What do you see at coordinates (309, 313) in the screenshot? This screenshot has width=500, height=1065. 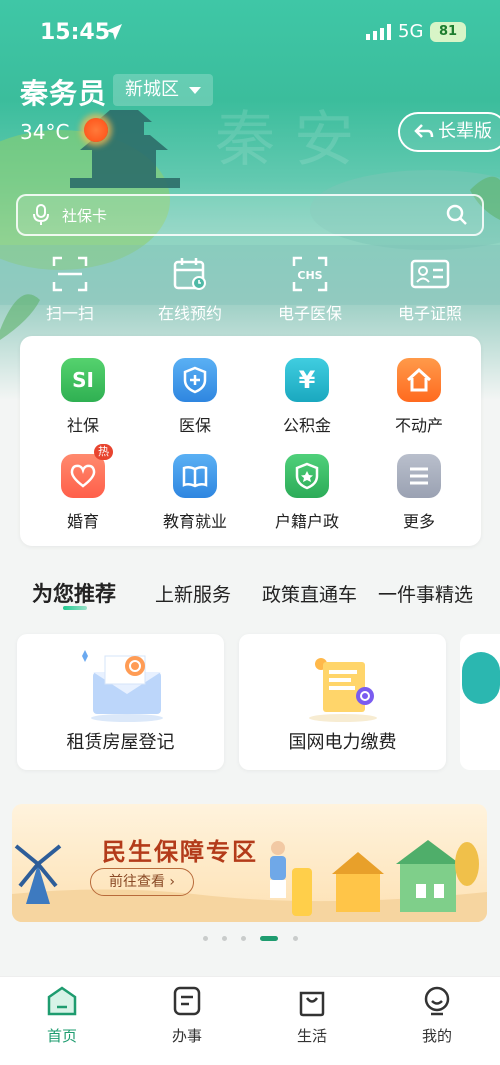 I see `quick-medical-insurance-label: 电子医保` at bounding box center [309, 313].